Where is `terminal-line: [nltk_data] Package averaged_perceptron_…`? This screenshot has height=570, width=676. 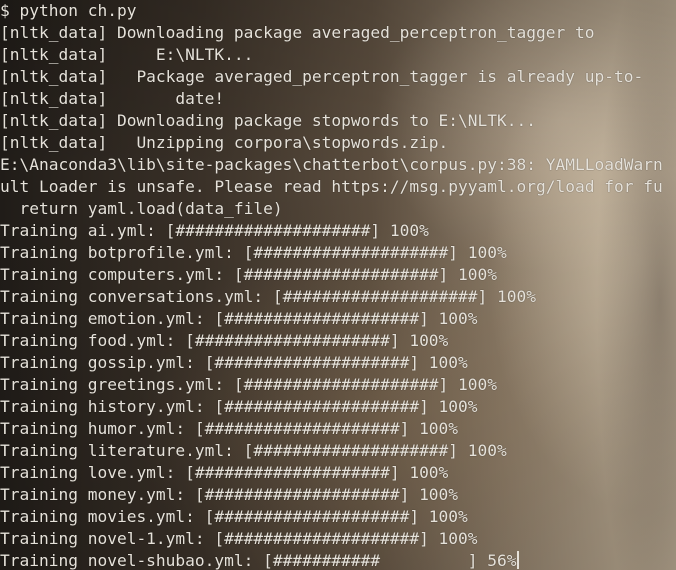
terminal-line: [nltk_data] Package averaged_perceptron_… is located at coordinates (322, 76).